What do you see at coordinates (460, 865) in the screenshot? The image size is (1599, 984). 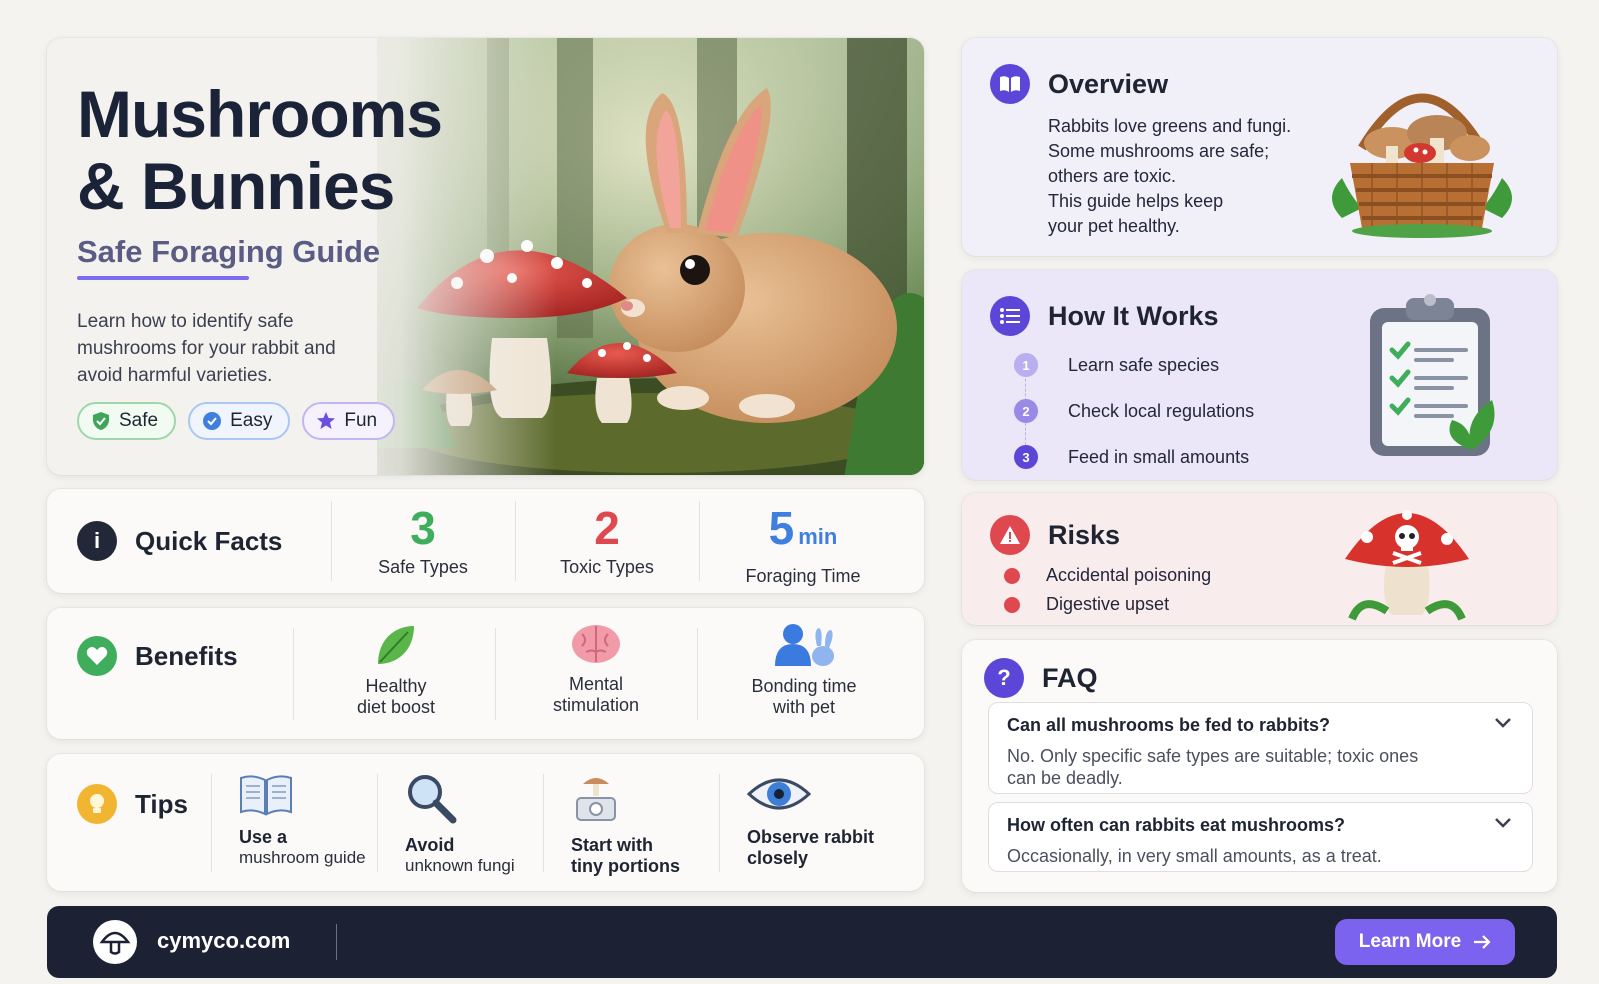 I see `tip-line2: unknown fungi` at bounding box center [460, 865].